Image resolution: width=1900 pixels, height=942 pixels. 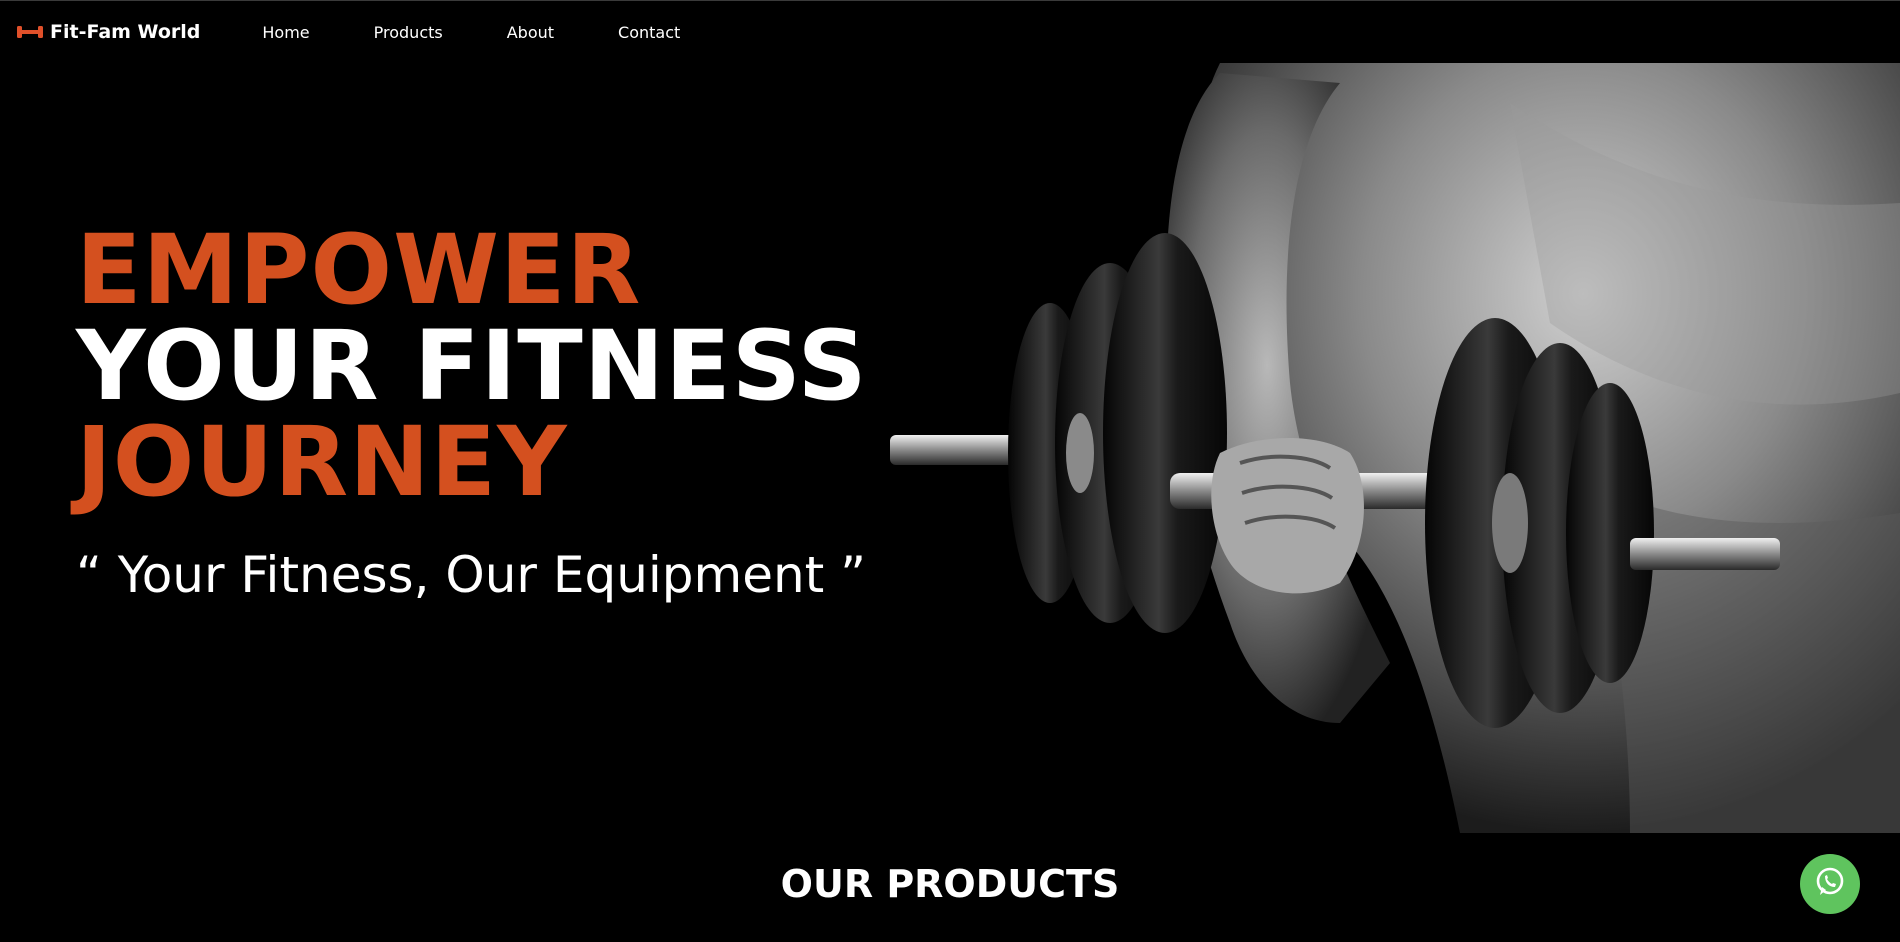 I want to click on nav-contact: Contact, so click(x=649, y=32).